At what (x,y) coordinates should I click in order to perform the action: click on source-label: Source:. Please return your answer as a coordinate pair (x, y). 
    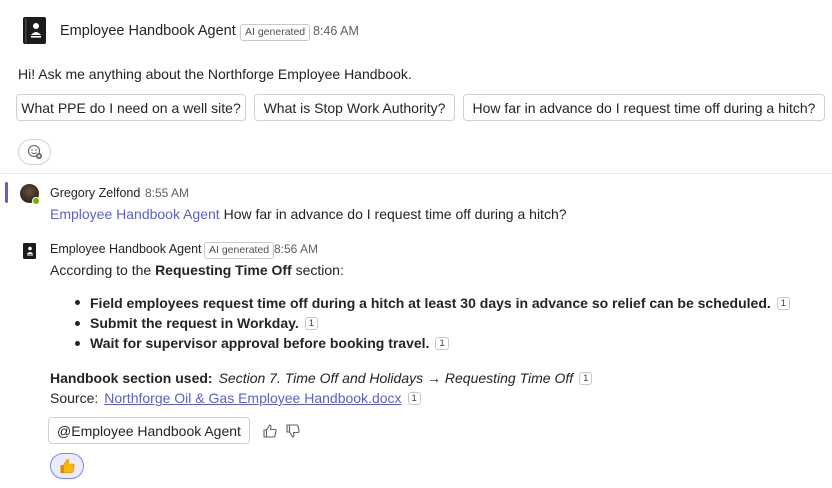
    Looking at the image, I should click on (74, 398).